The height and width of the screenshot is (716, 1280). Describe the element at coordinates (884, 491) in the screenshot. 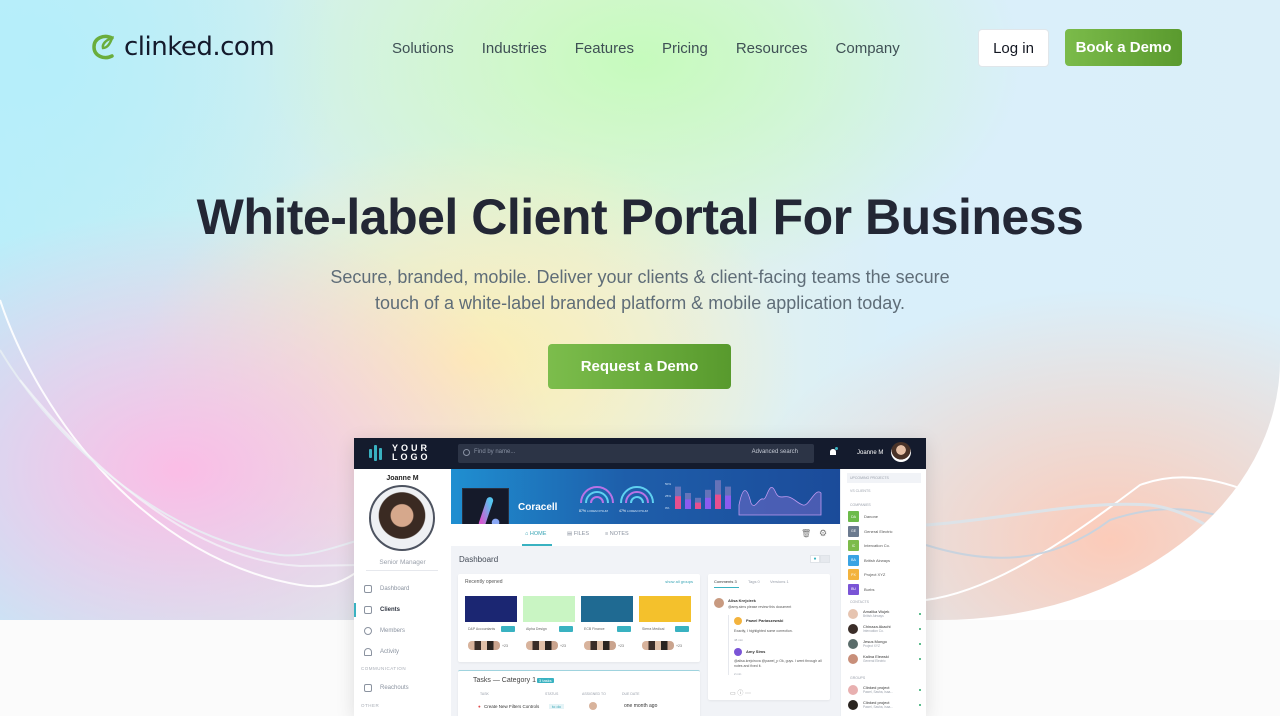

I see `vs-clients-header: VS CLIENTS` at that location.